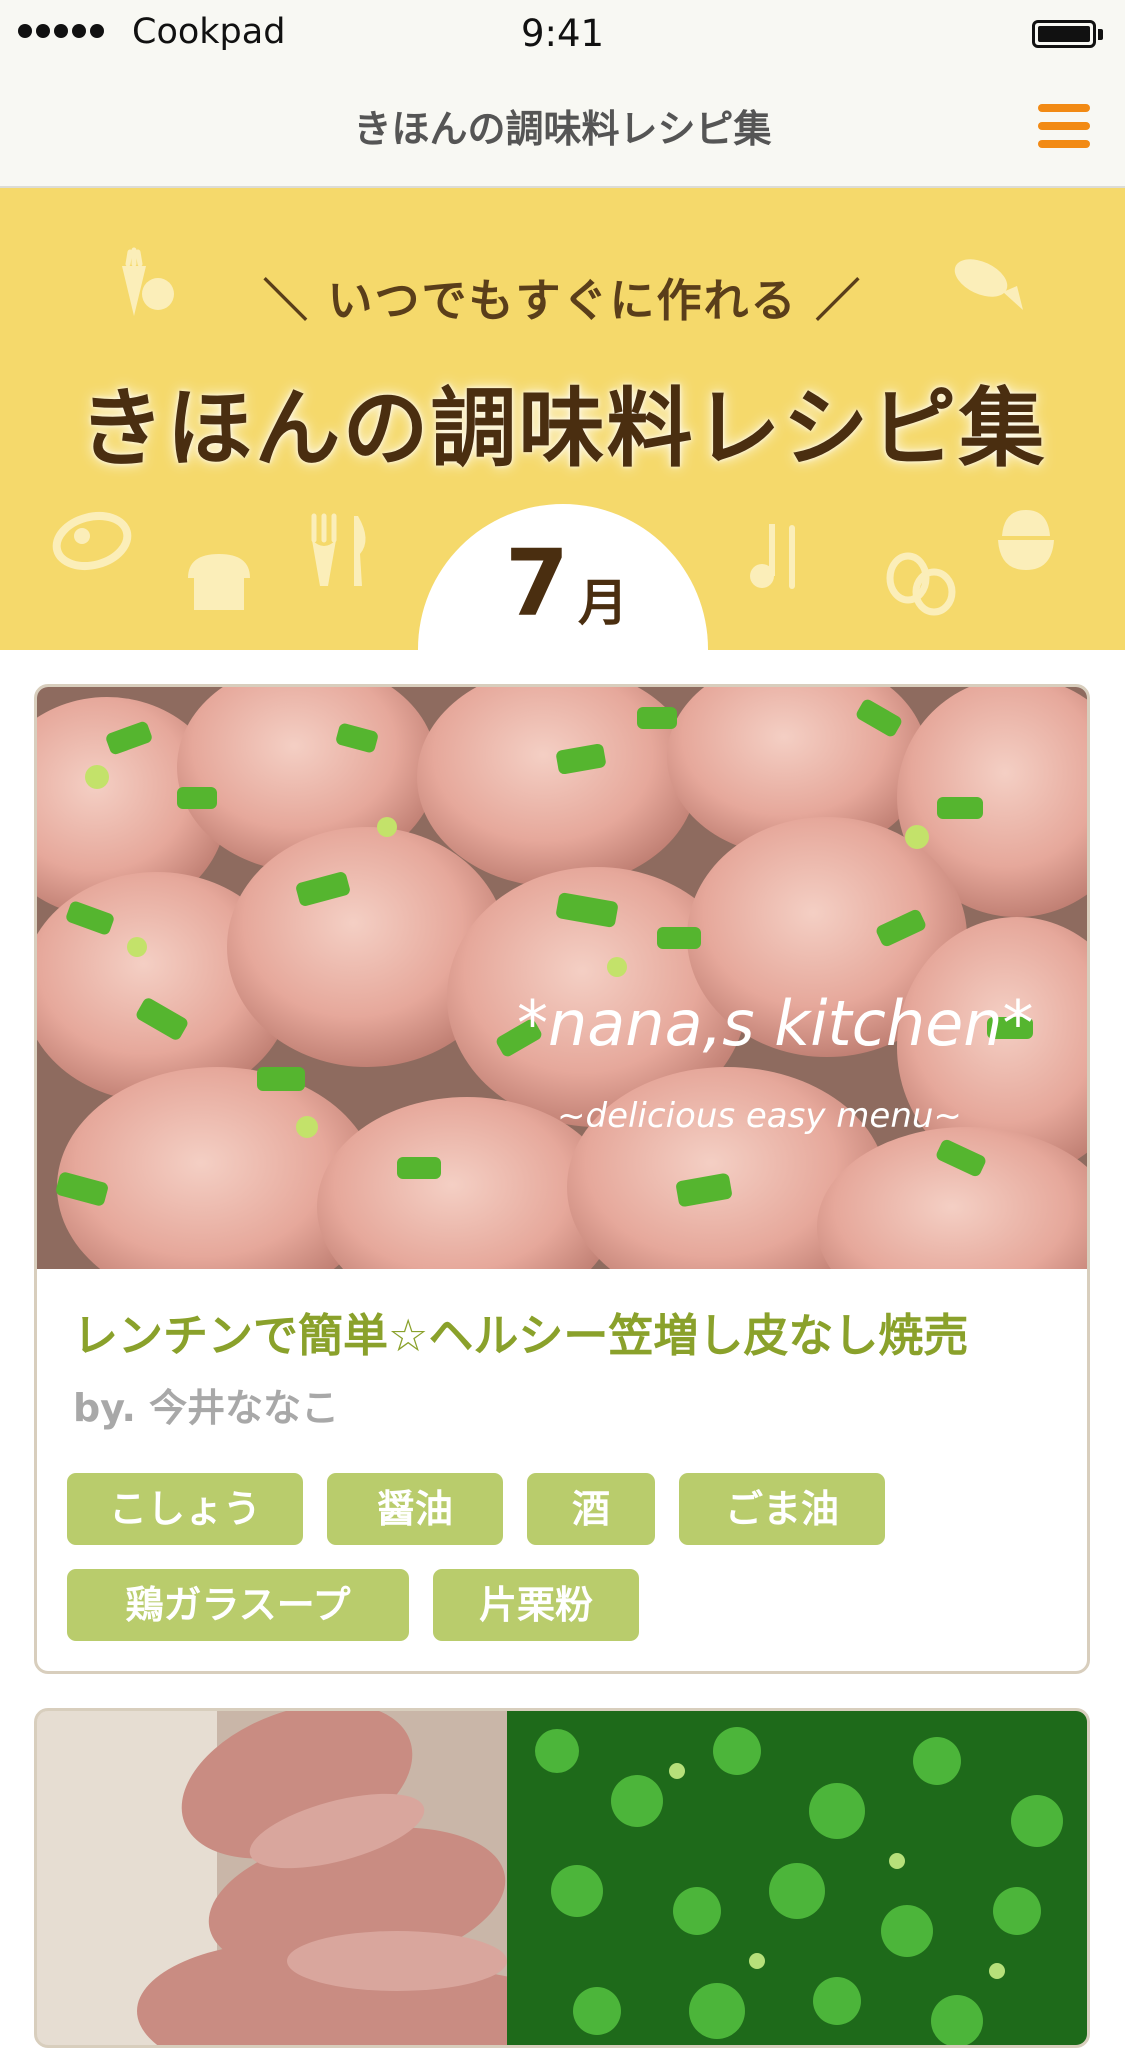 The image size is (1125, 2048). What do you see at coordinates (536, 1605) in the screenshot?
I see `ingredient-tag: 片栗粉` at bounding box center [536, 1605].